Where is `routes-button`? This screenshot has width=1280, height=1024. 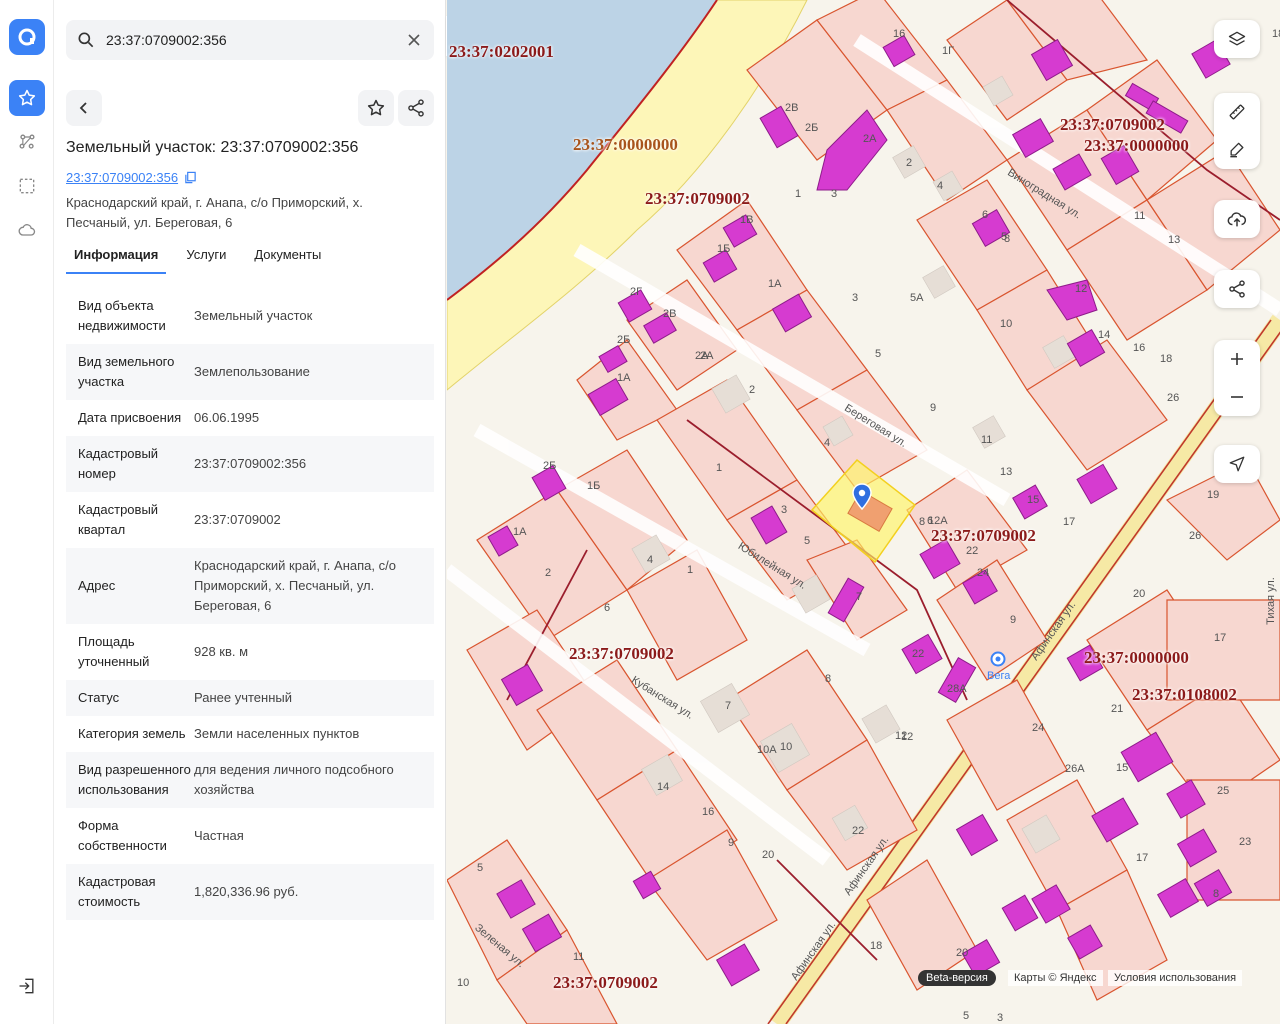
routes-button is located at coordinates (27, 142).